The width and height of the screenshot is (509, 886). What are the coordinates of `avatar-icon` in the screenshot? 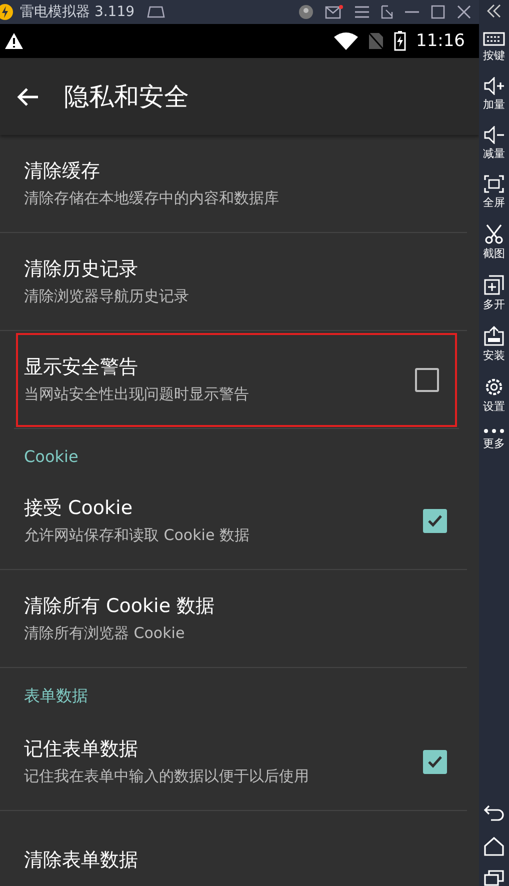 It's located at (306, 12).